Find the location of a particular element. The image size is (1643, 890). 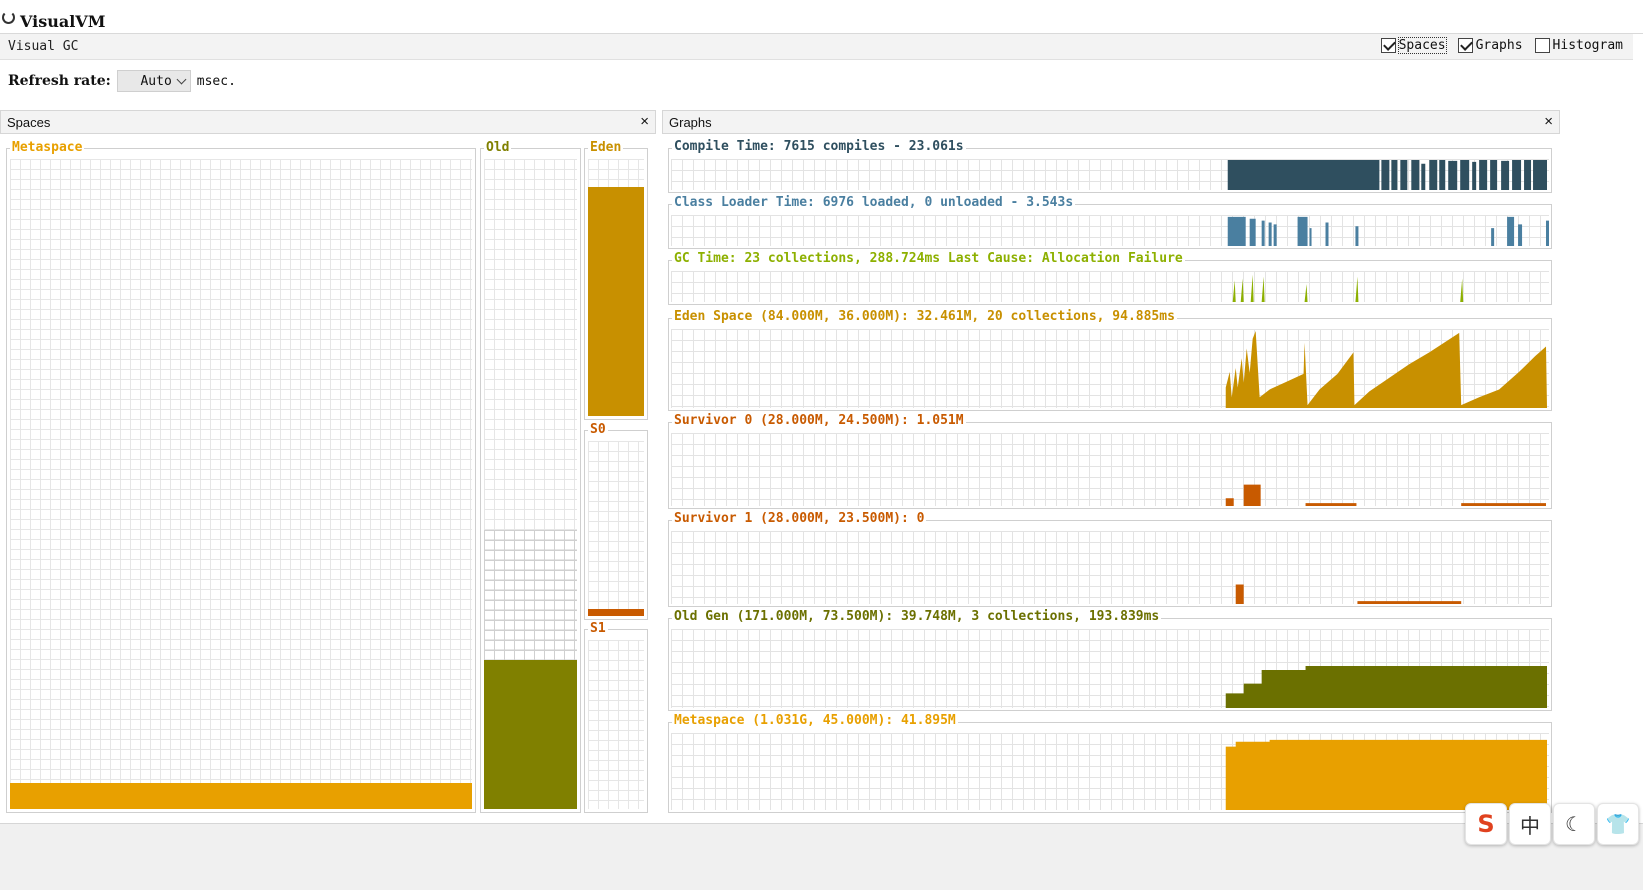

s0-space-label: S0 is located at coordinates (598, 429).